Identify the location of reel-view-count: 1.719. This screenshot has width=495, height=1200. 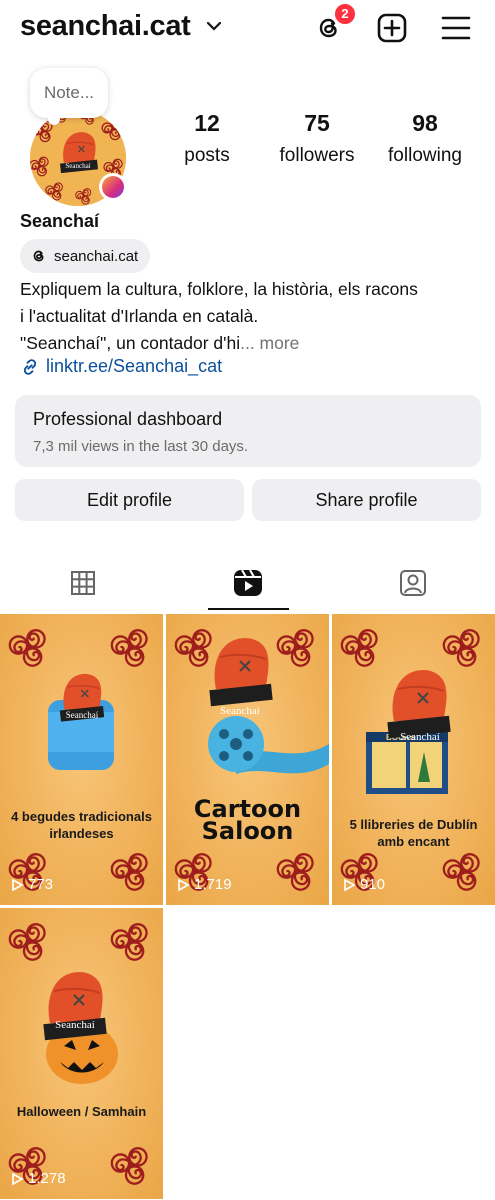
(213, 884).